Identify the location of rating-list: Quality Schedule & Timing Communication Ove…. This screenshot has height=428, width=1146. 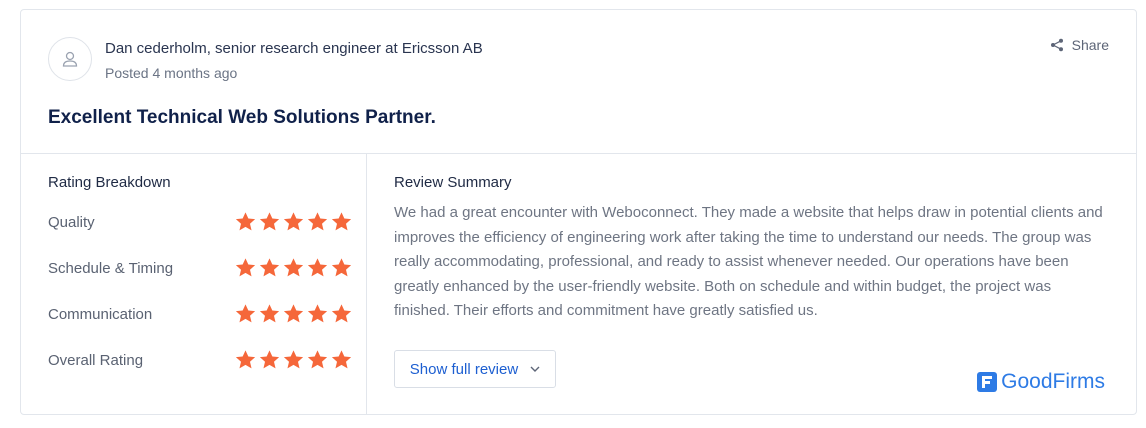
(200, 291).